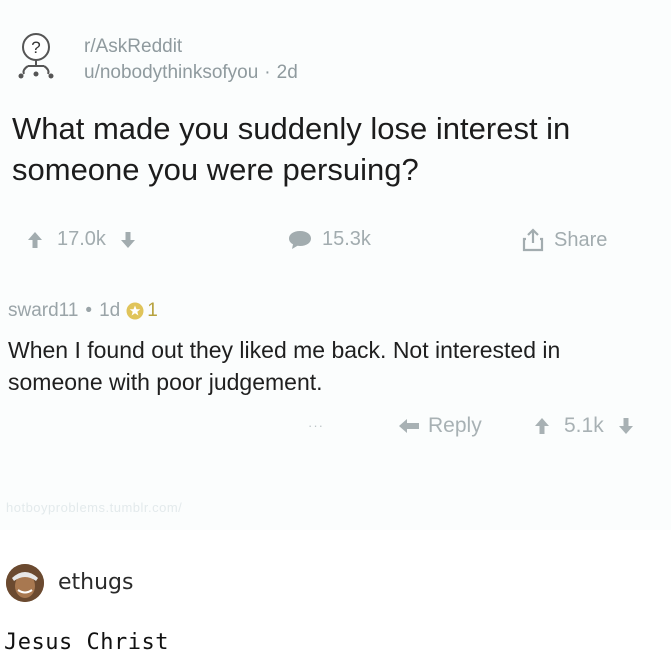  I want to click on post-vote-count: 17.0k, so click(81, 239).